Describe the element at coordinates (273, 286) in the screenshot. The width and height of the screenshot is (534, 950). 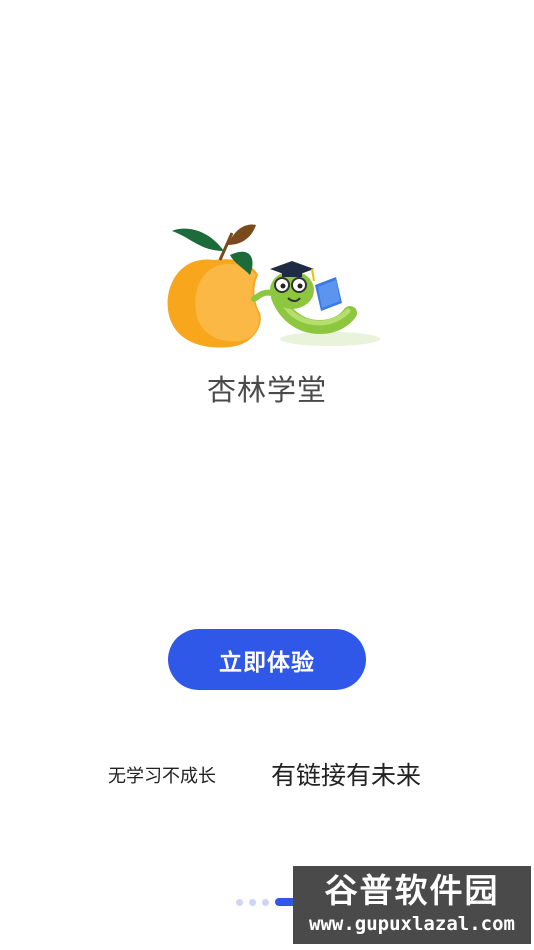
I see `apricot-worm-logo` at that location.